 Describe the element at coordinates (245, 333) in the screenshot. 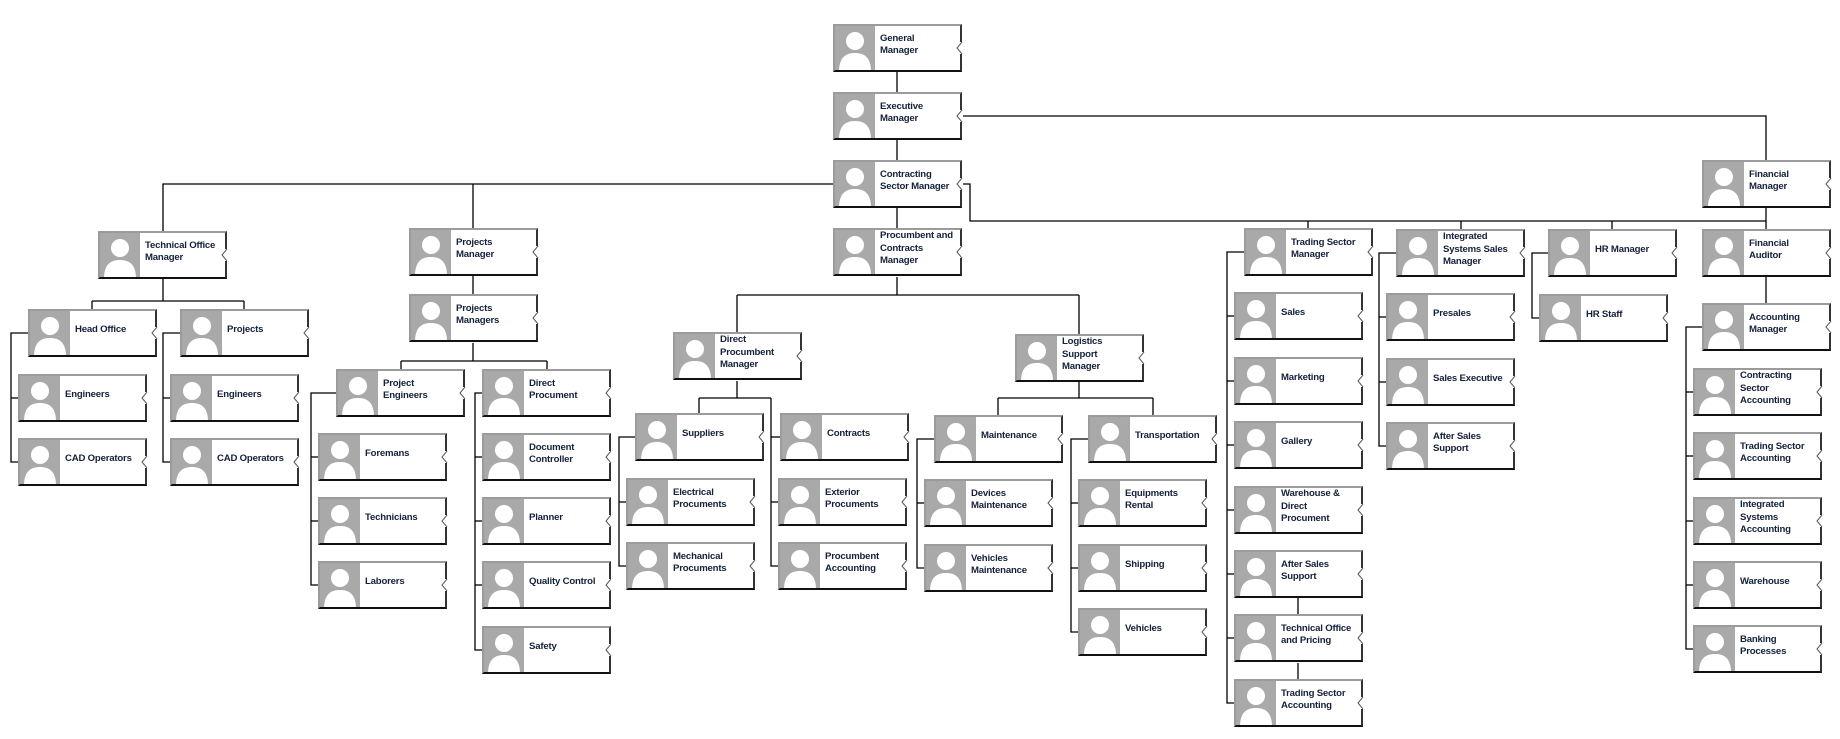

I see `org-node-projects: Projects` at that location.